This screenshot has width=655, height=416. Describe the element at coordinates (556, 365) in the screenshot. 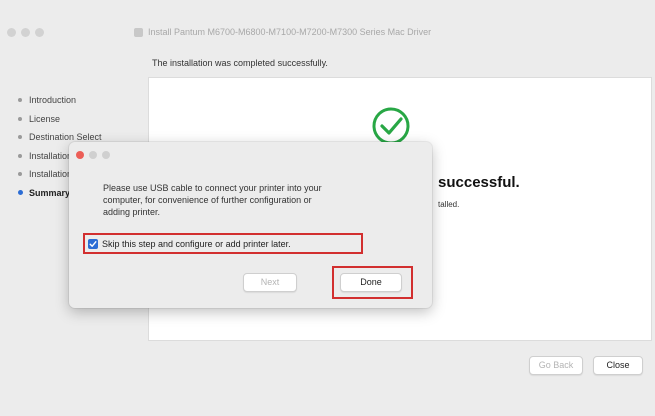

I see `go-back-button: Go Back` at that location.